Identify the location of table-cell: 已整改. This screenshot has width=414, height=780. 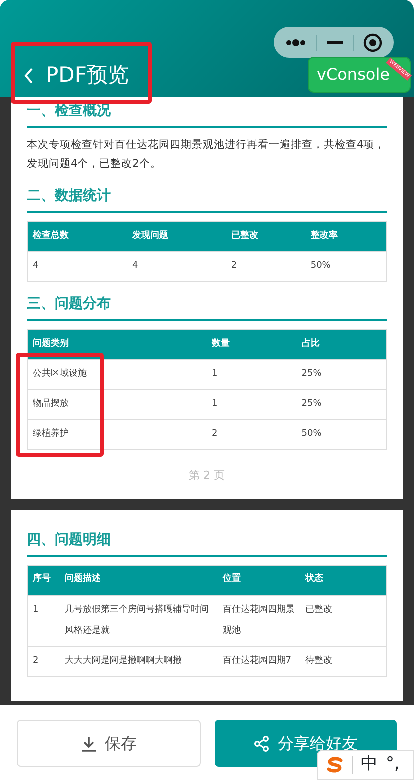
(343, 620).